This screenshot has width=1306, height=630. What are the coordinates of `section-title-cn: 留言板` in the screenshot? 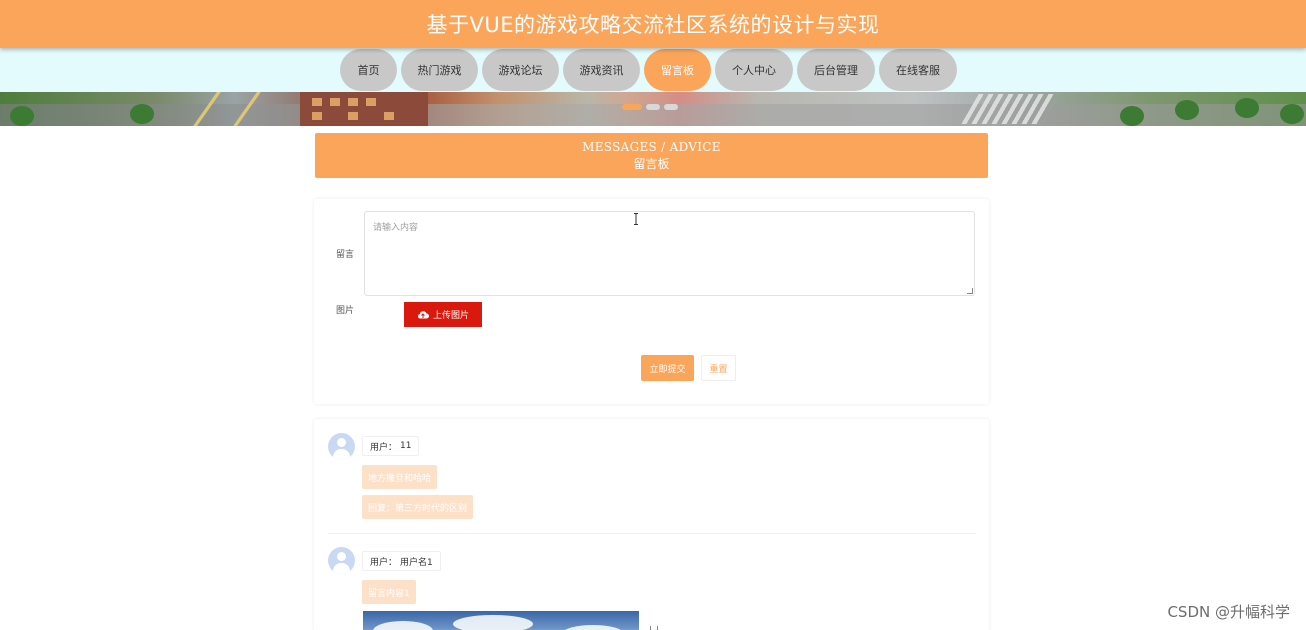 It's located at (651, 164).